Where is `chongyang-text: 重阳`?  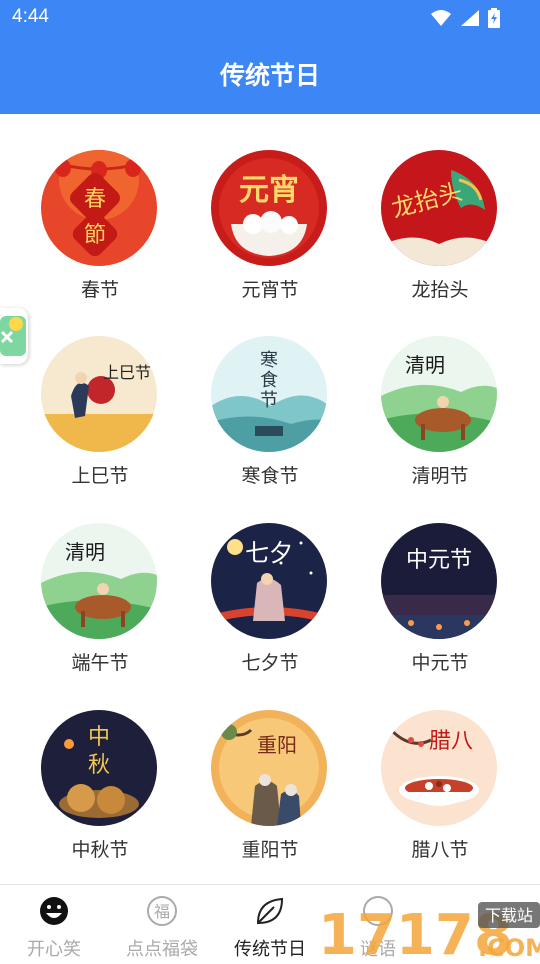
chongyang-text: 重阳 is located at coordinates (277, 745).